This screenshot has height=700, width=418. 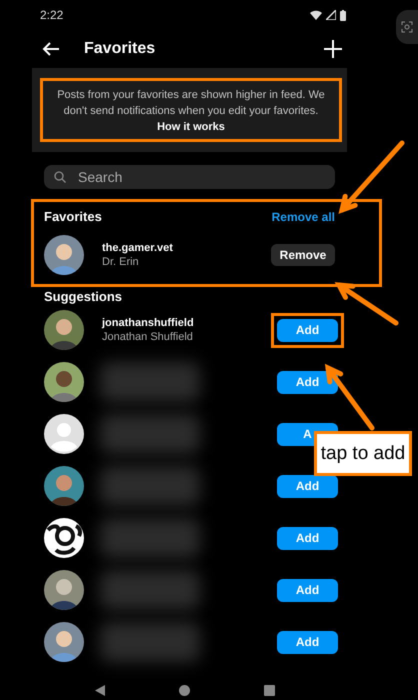 What do you see at coordinates (316, 15) in the screenshot?
I see `wifi-icon` at bounding box center [316, 15].